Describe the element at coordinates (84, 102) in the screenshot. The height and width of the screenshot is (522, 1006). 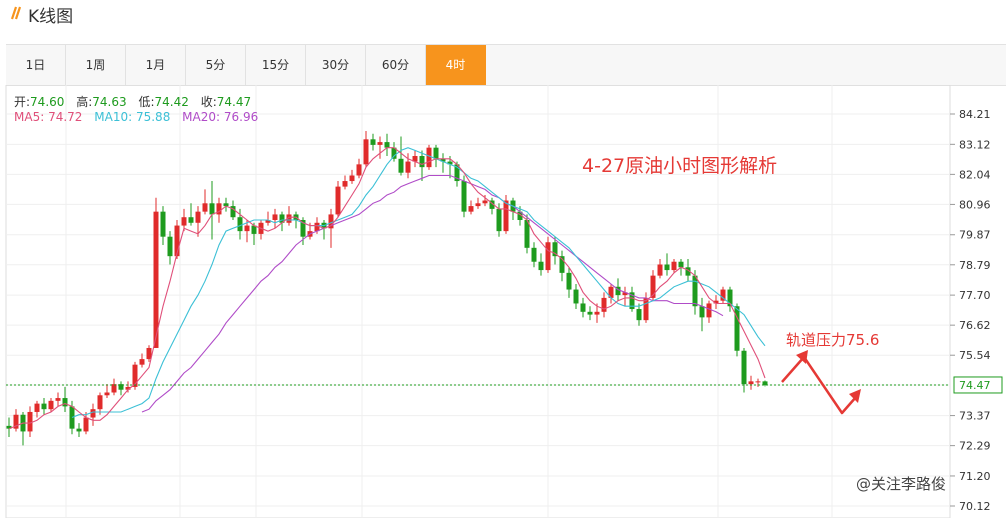
I see `high-label: 高:` at that location.